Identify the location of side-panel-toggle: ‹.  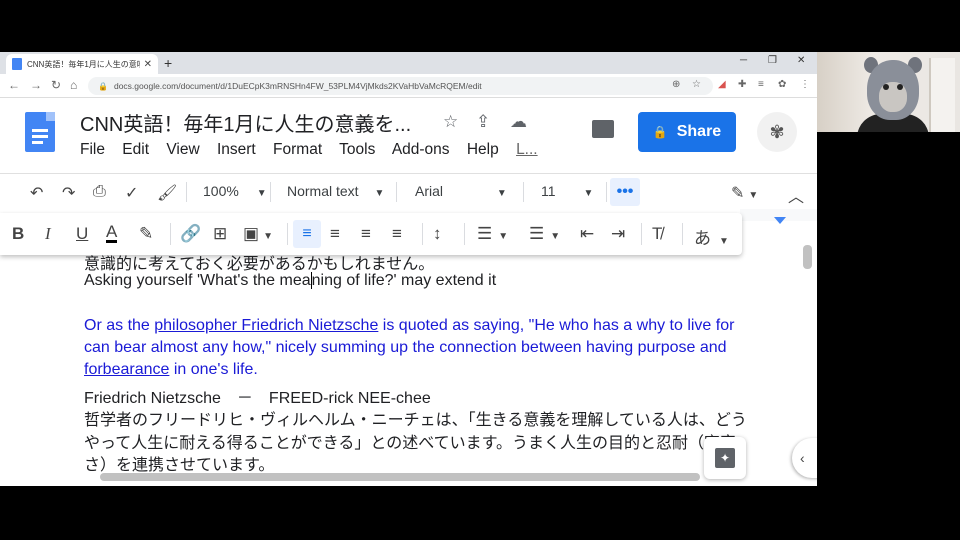
(804, 458).